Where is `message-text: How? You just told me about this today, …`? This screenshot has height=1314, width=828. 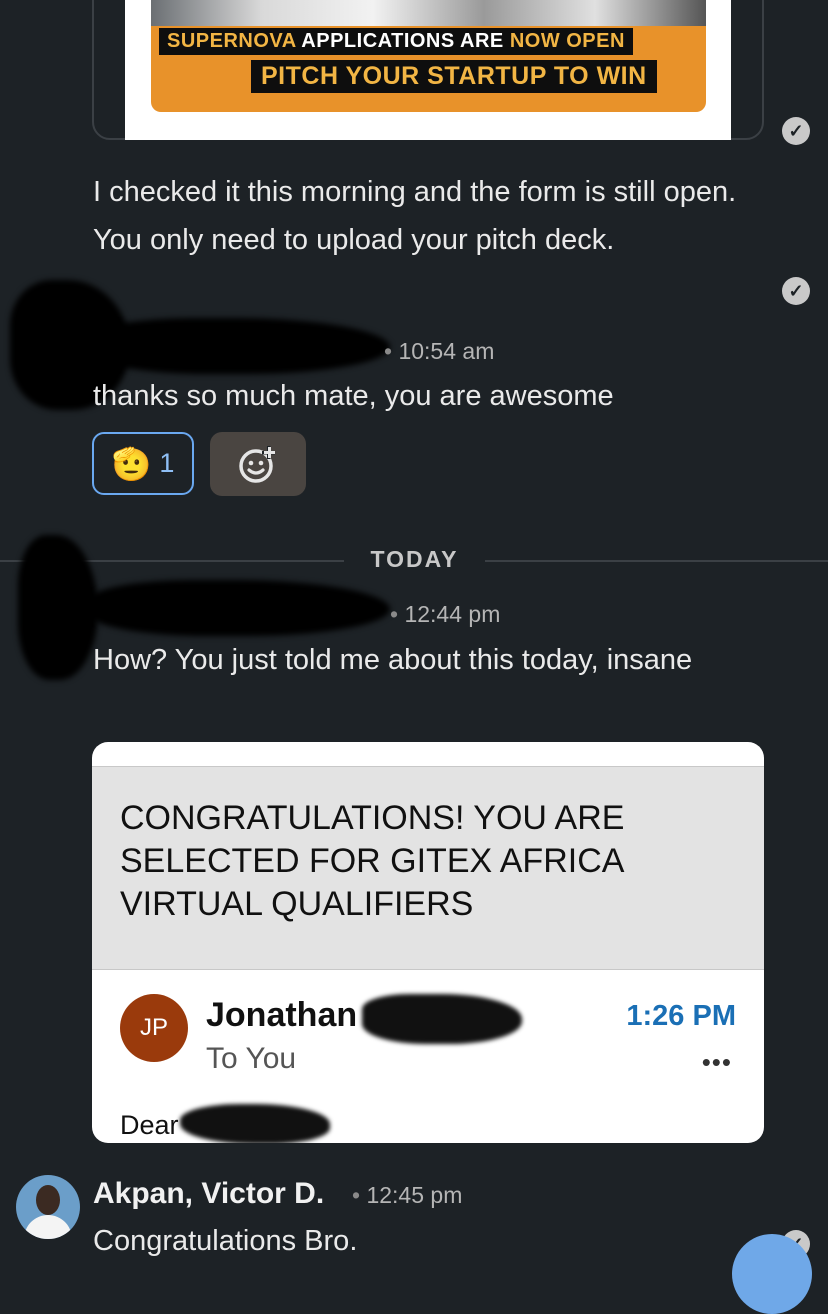 message-text: How? You just told me about this today, … is located at coordinates (393, 660).